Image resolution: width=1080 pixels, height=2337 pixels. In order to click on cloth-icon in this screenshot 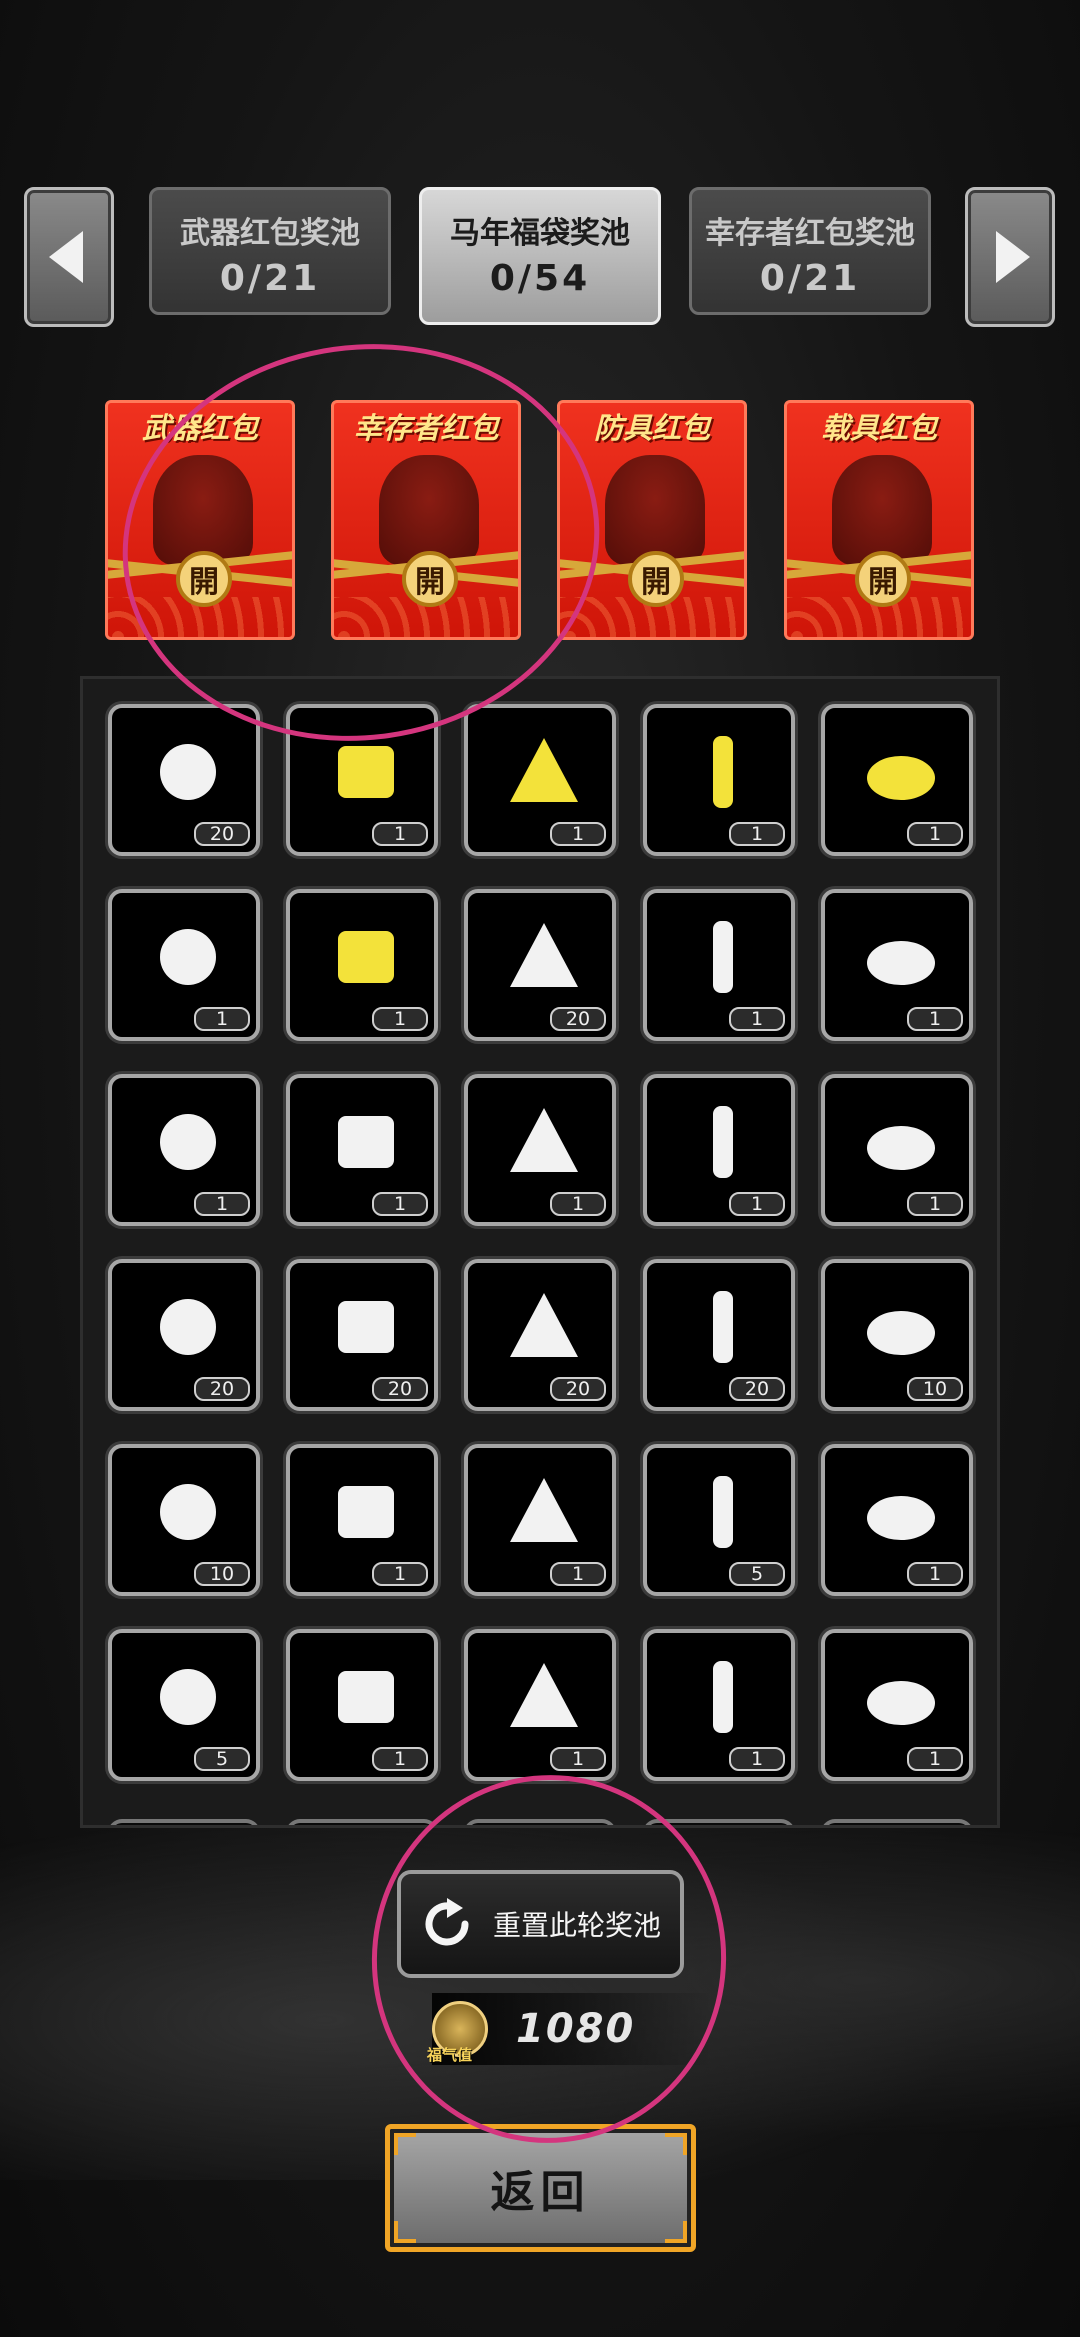, I will do `click(188, 957)`.